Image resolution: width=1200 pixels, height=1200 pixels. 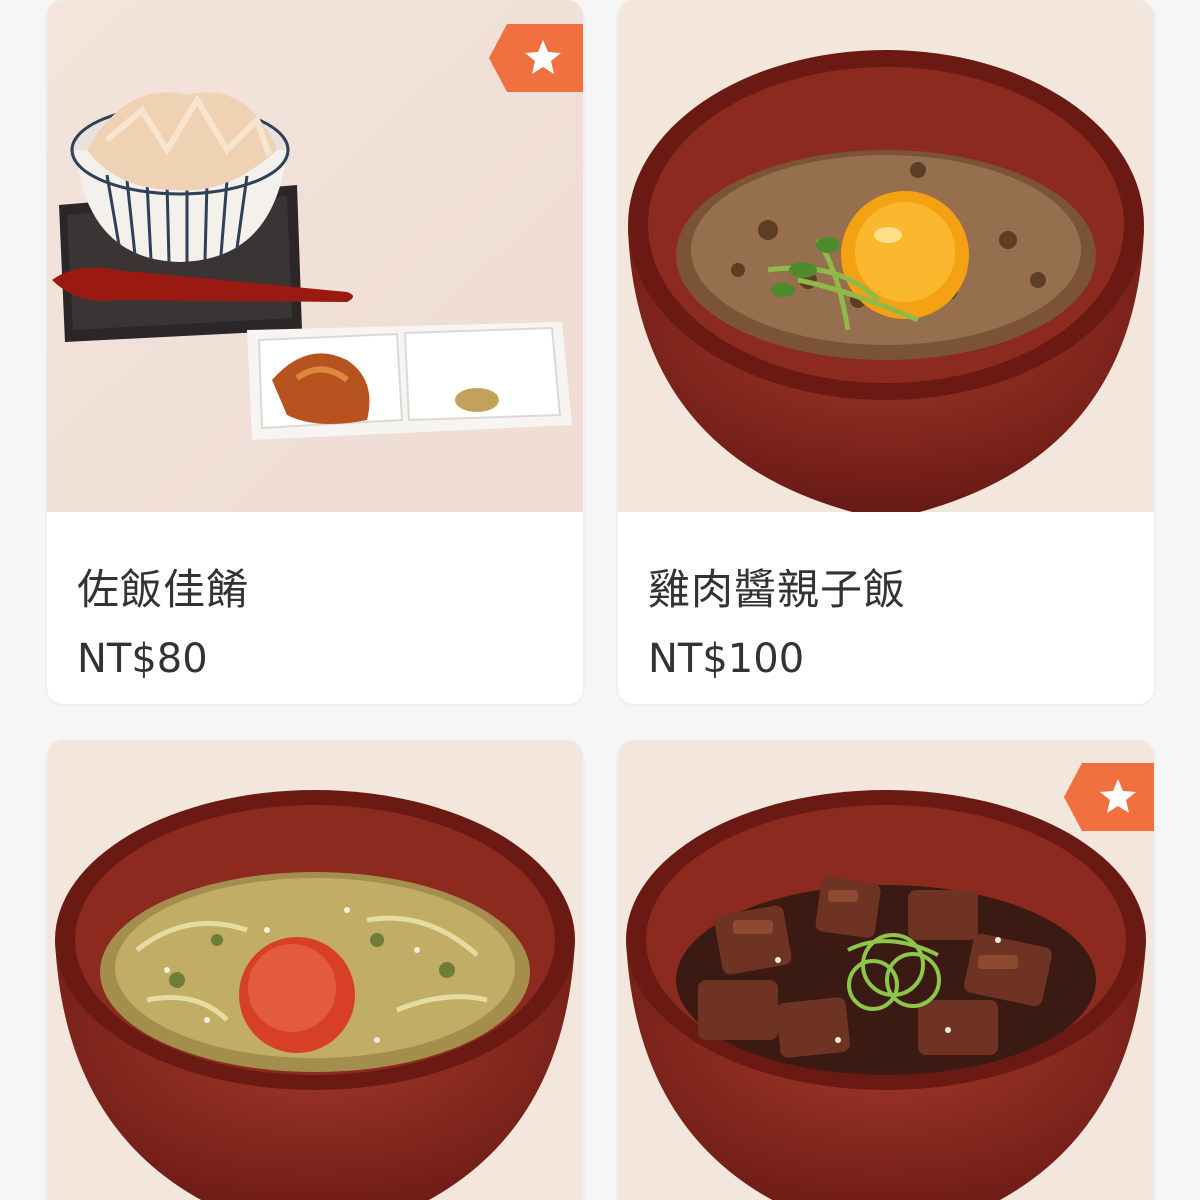 What do you see at coordinates (726, 659) in the screenshot?
I see `menu-item-price: NT$100` at bounding box center [726, 659].